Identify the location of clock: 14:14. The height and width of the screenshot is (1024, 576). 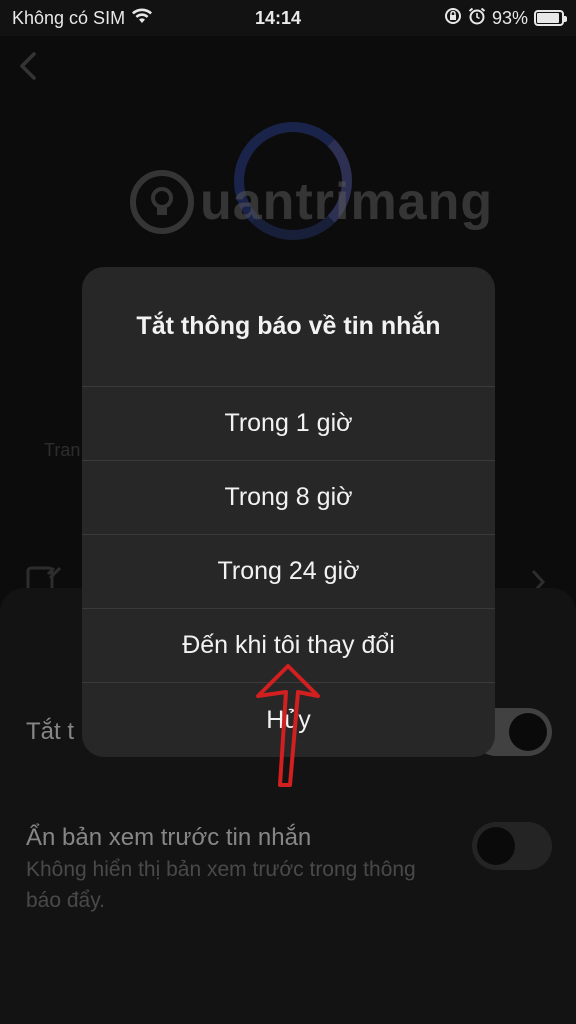
(278, 17).